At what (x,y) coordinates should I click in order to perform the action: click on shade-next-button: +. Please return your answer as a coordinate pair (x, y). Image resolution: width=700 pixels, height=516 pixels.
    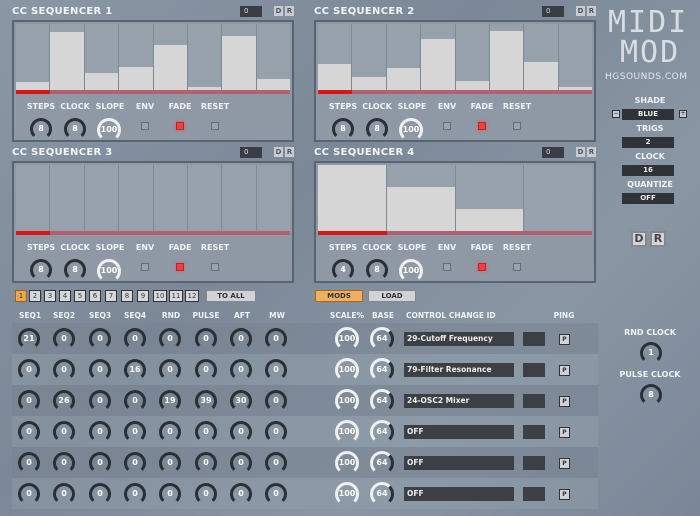
    Looking at the image, I should click on (683, 114).